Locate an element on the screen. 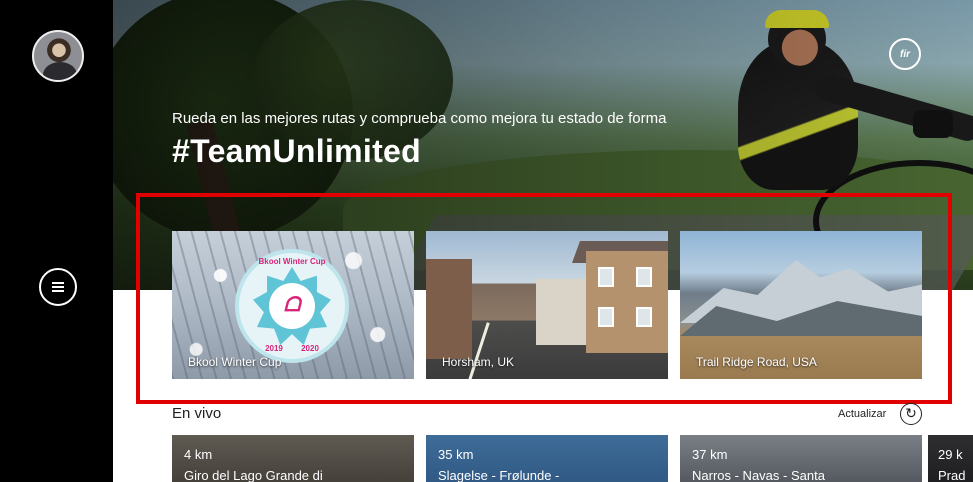  refresh-link: Actualizar is located at coordinates (862, 414).